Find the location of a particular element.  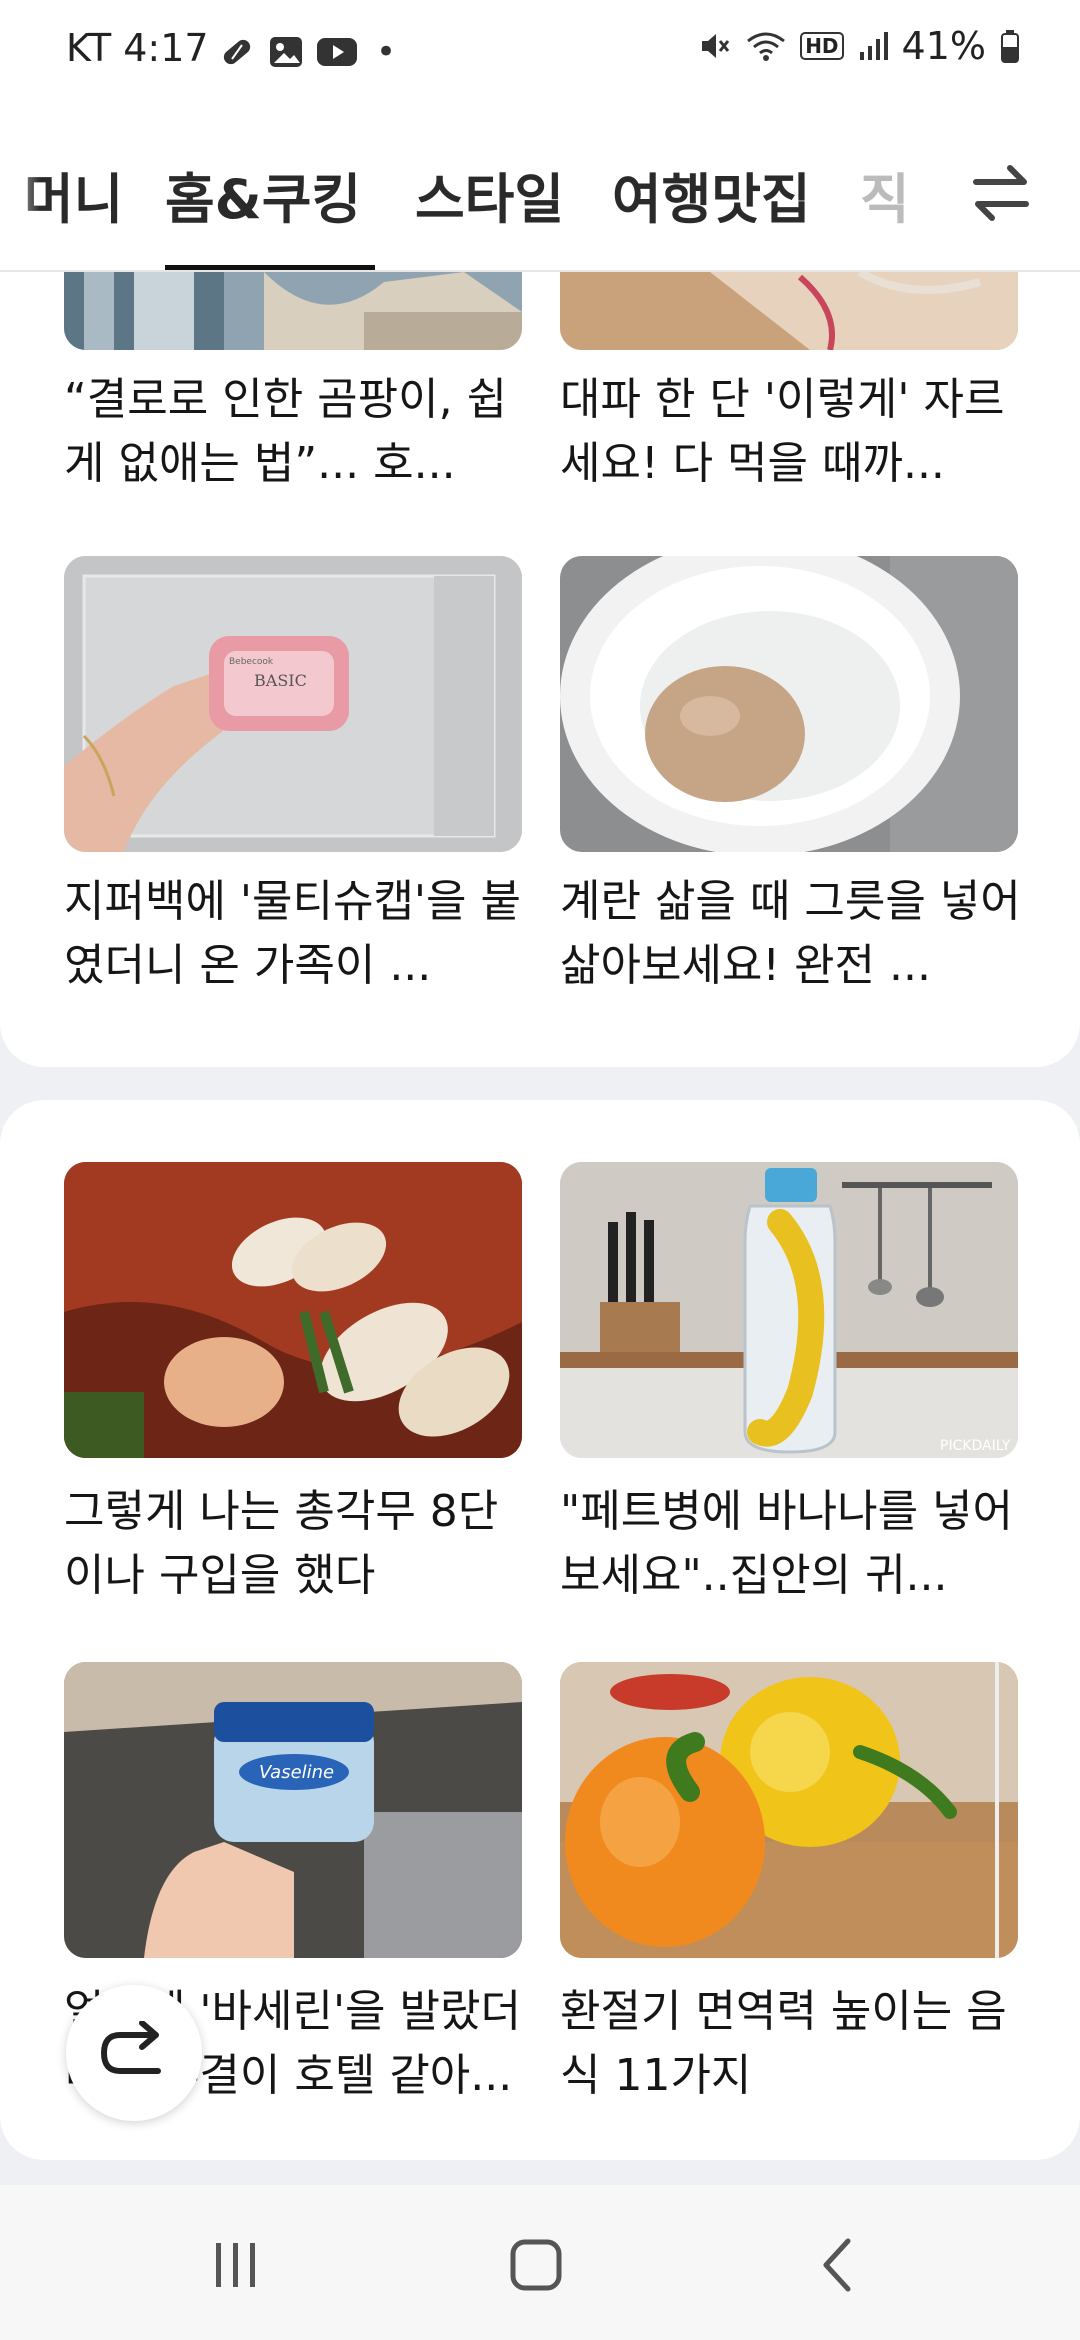

article-thumbnail: PICKDAILY is located at coordinates (789, 1310).